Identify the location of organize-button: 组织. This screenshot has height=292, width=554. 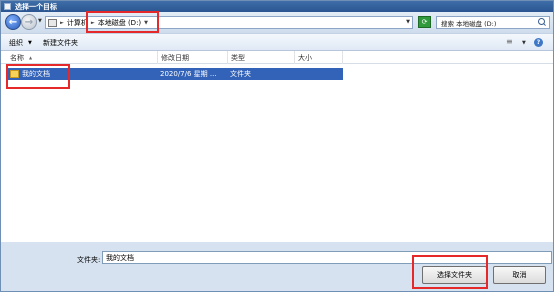
(16, 43).